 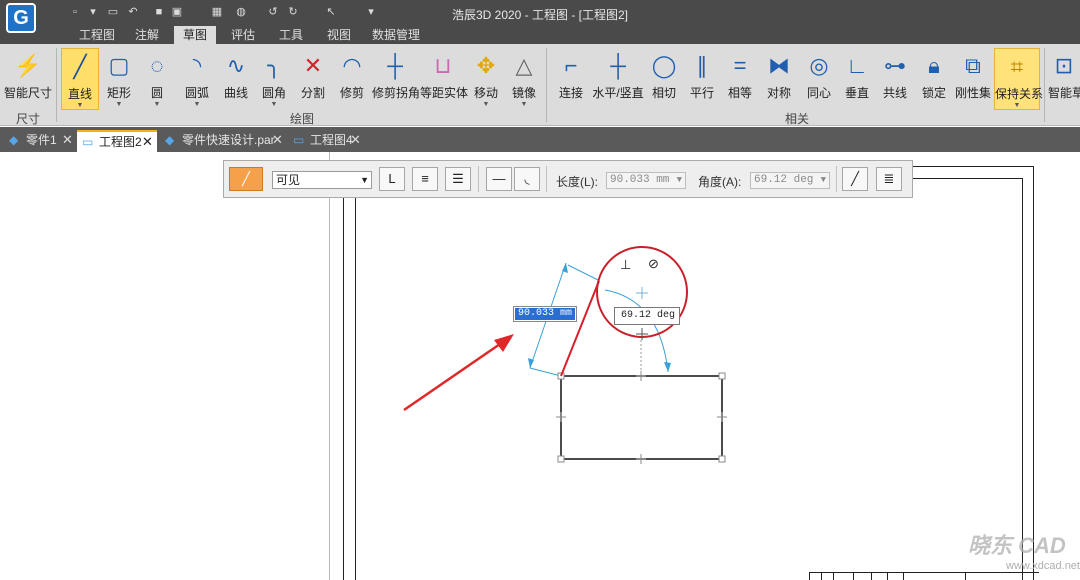 I want to click on line-weight-button: ☰, so click(x=458, y=179).